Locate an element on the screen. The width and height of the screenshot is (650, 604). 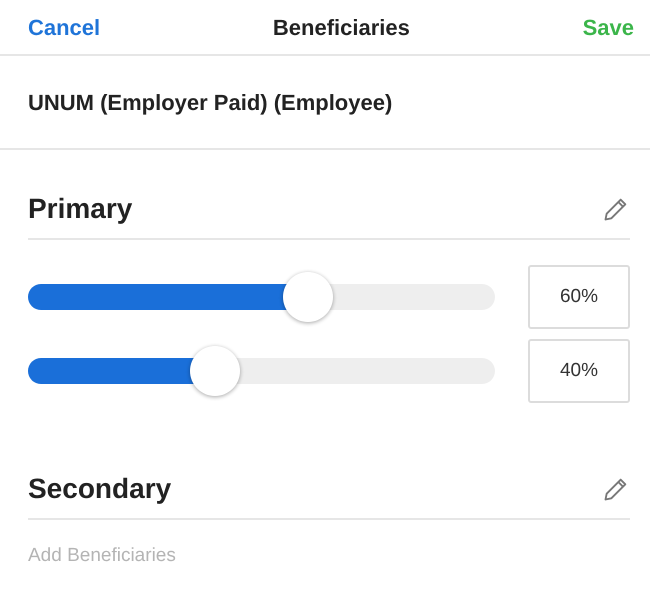
save-button: Save is located at coordinates (608, 27).